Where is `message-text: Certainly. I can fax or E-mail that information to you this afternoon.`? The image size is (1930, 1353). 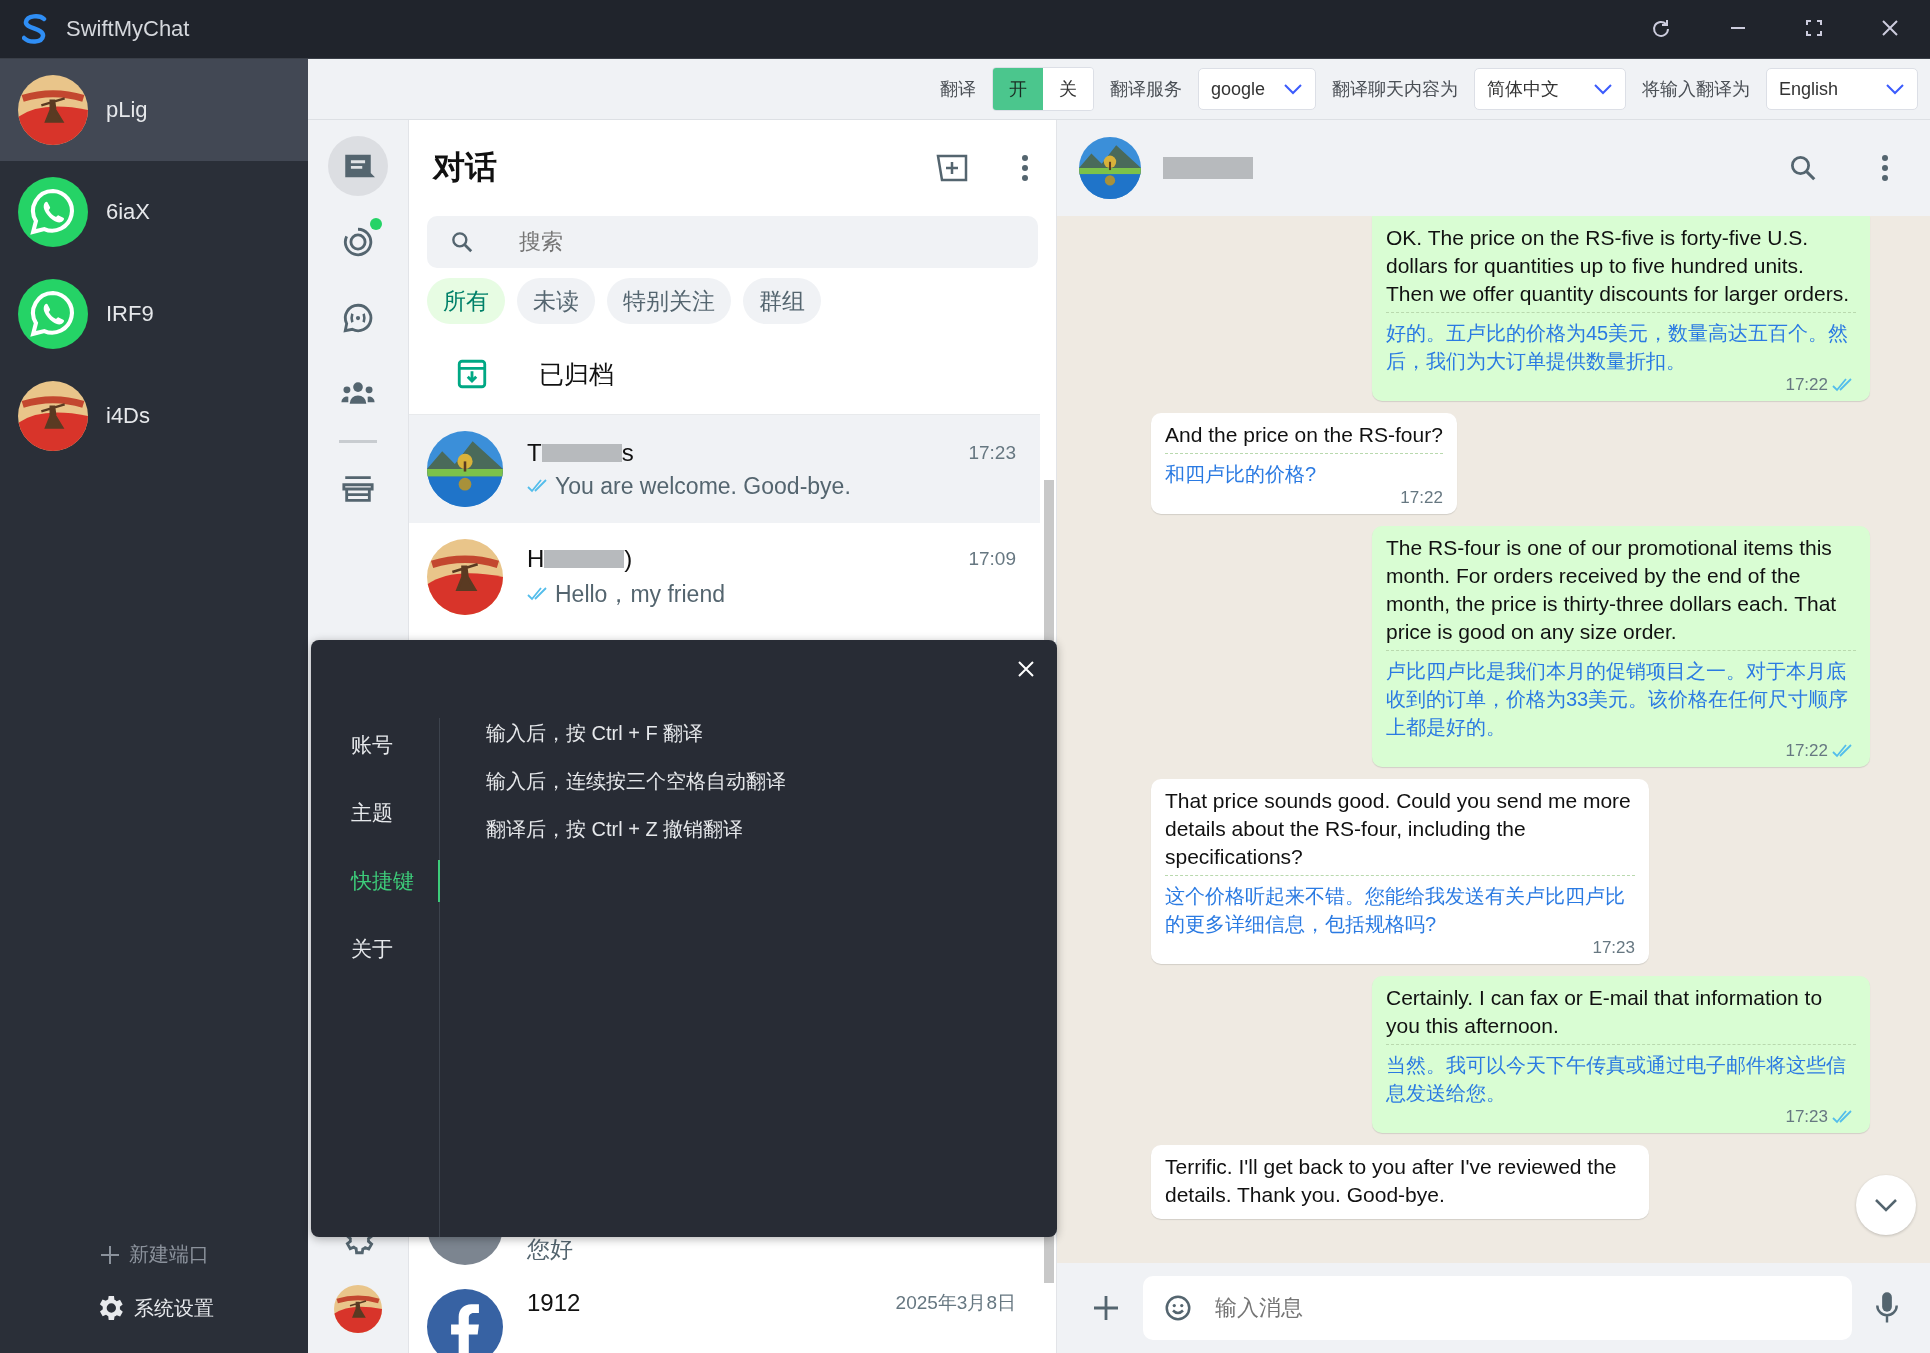 message-text: Certainly. I can fax or E-mail that information to you this afternoon. is located at coordinates (1605, 1012).